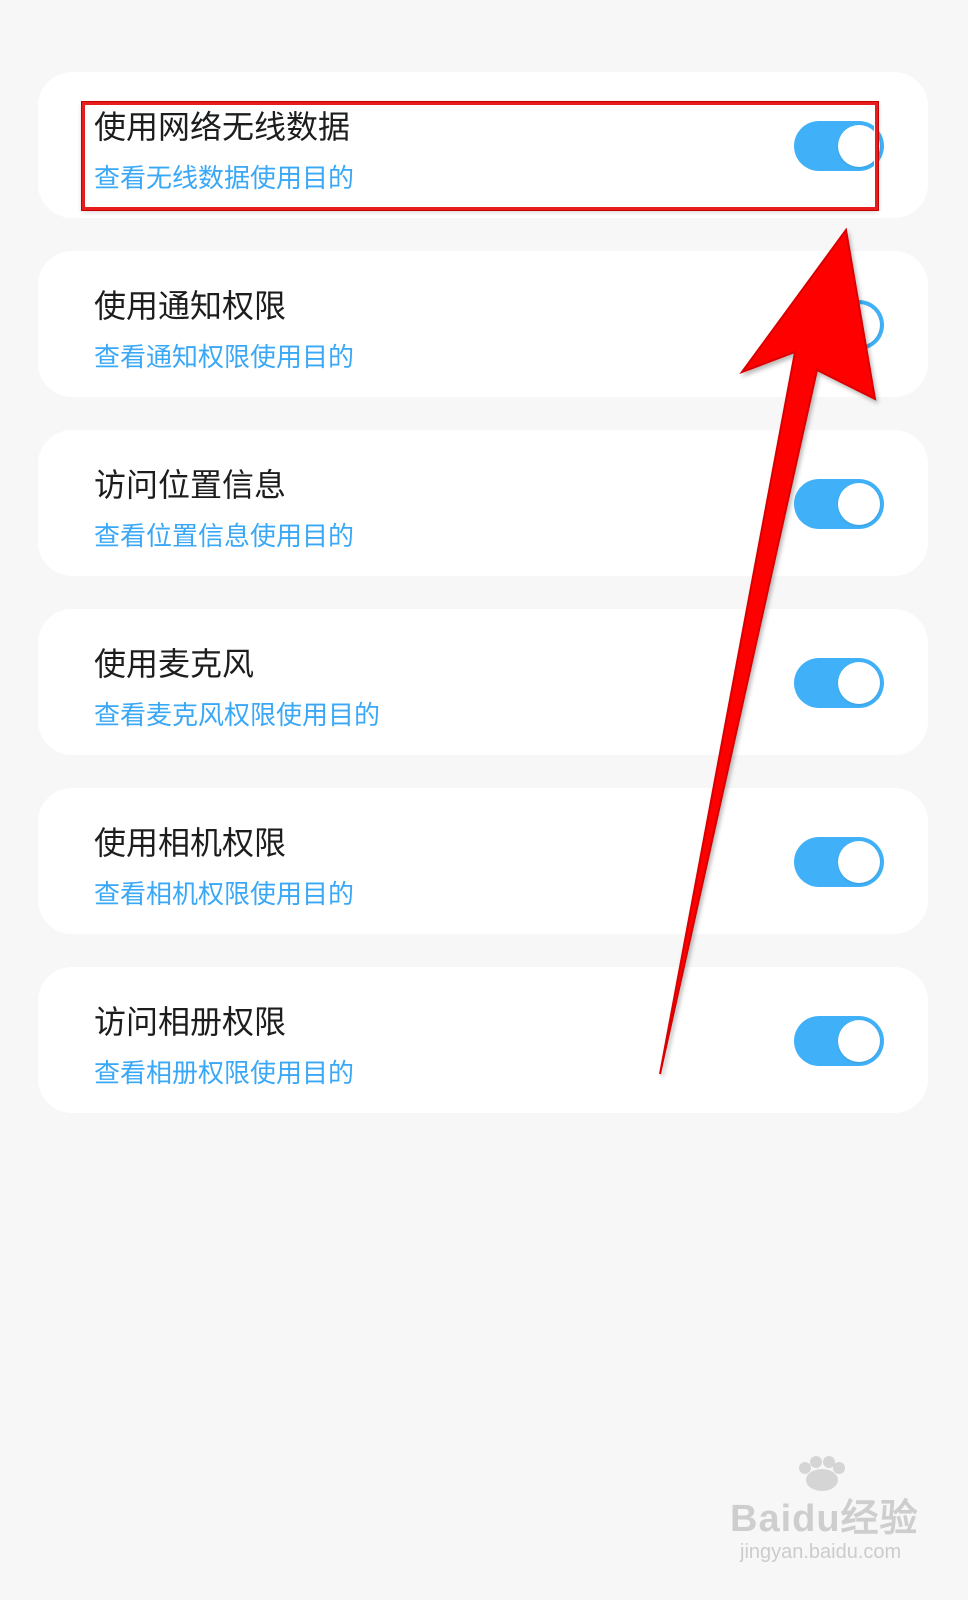 The width and height of the screenshot is (968, 1600). I want to click on permission-purpose-link: 查看麦克风权限使用目的, so click(237, 716).